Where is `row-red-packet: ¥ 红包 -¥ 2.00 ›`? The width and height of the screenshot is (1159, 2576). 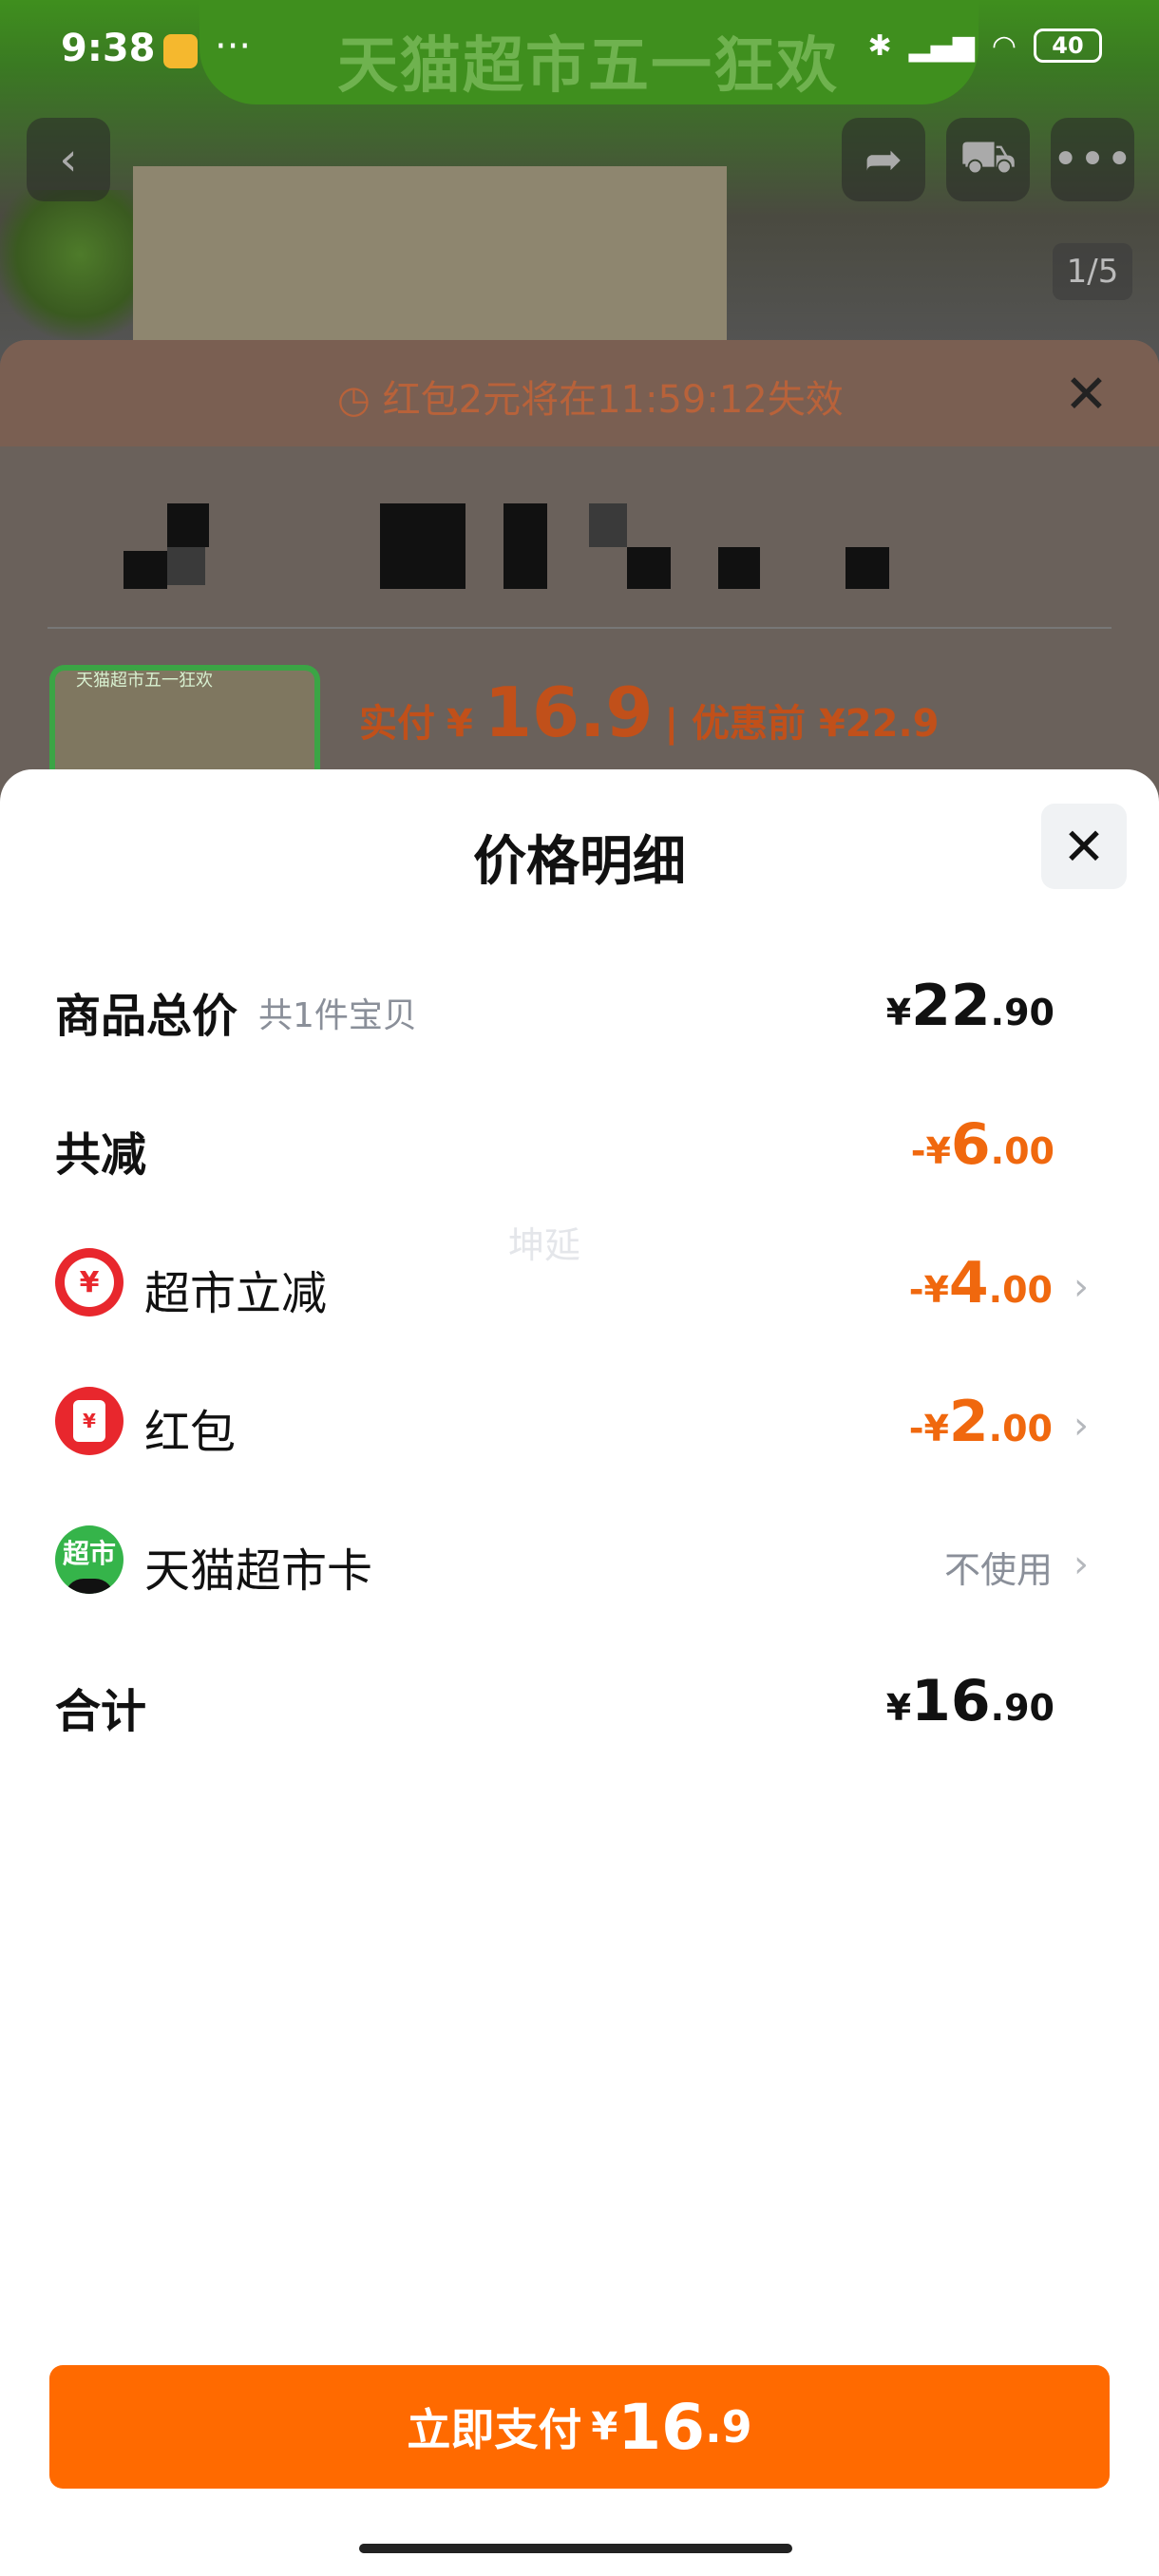 row-red-packet: ¥ 红包 -¥ 2.00 › is located at coordinates (579, 1422).